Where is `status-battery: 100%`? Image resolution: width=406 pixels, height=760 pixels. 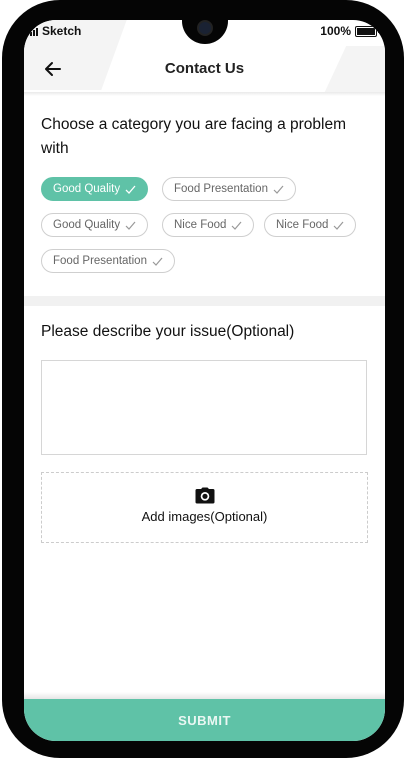
status-battery: 100% is located at coordinates (350, 31).